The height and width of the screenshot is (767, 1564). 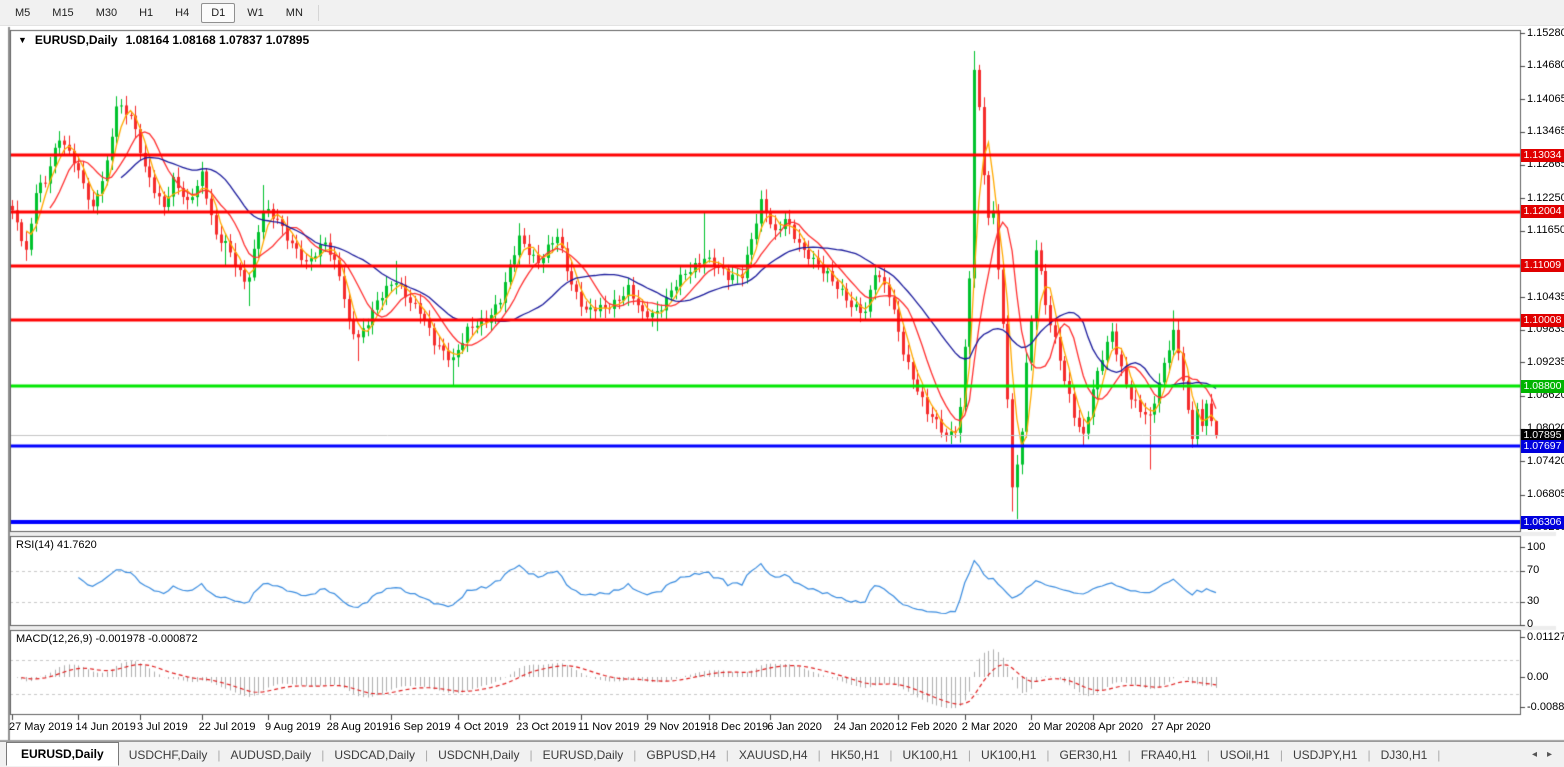 What do you see at coordinates (1245, 755) in the screenshot?
I see `chart-tab-USOil-H1: USOil,H1` at bounding box center [1245, 755].